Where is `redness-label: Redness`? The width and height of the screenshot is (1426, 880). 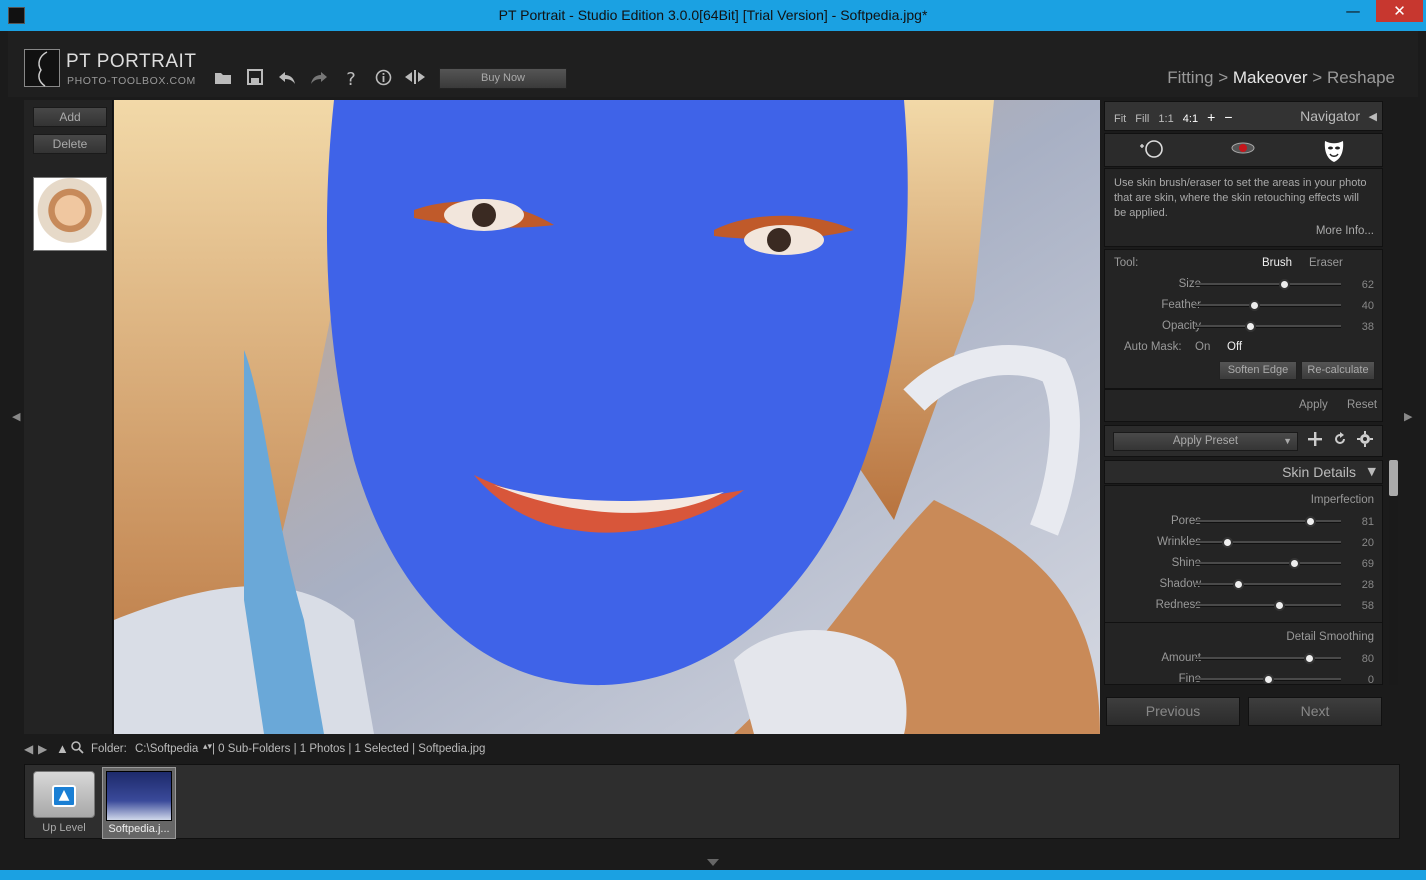
redness-label: Redness is located at coordinates (1178, 605).